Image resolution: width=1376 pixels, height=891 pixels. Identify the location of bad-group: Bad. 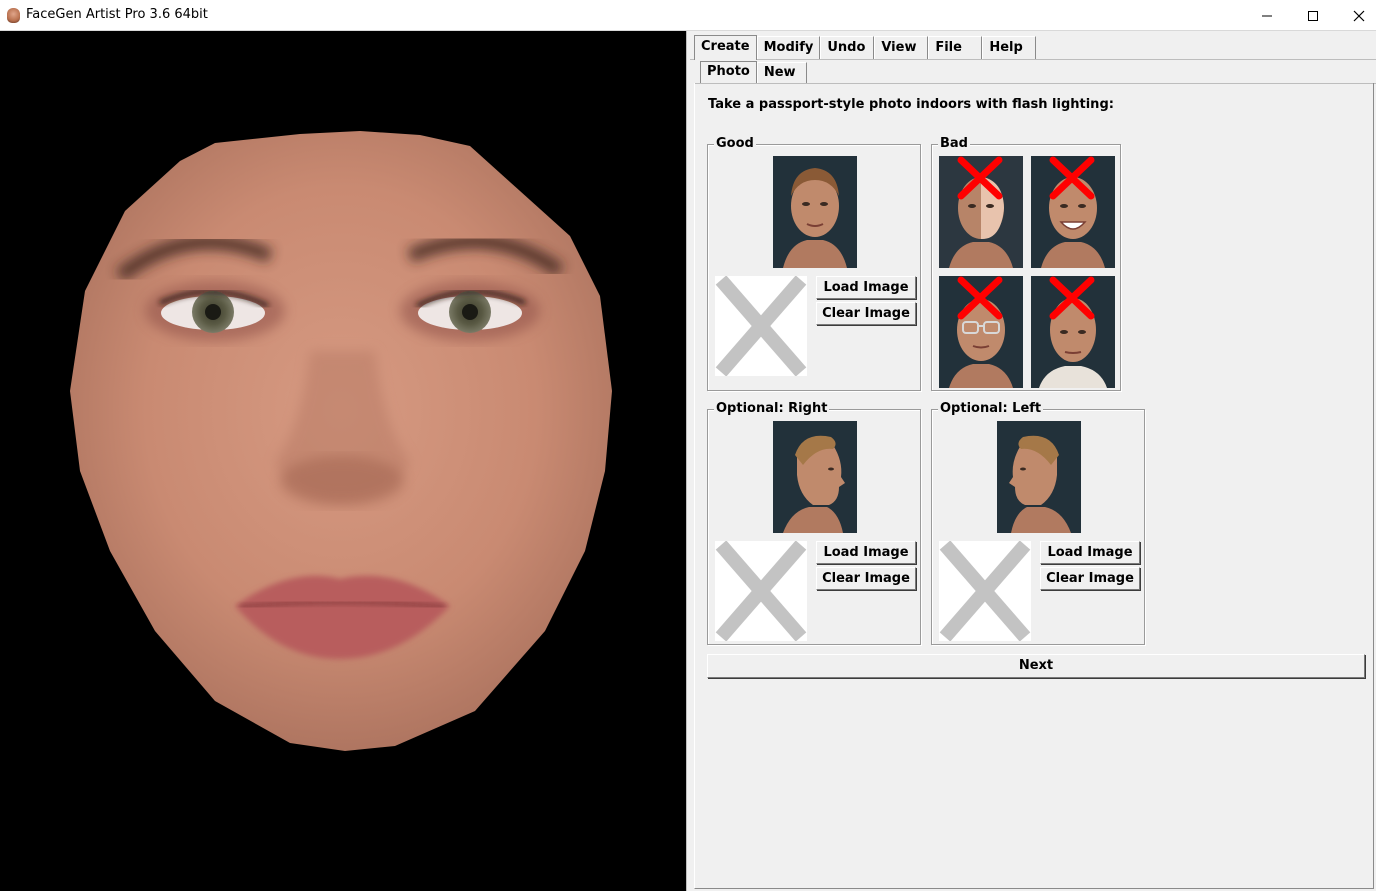
(1026, 263).